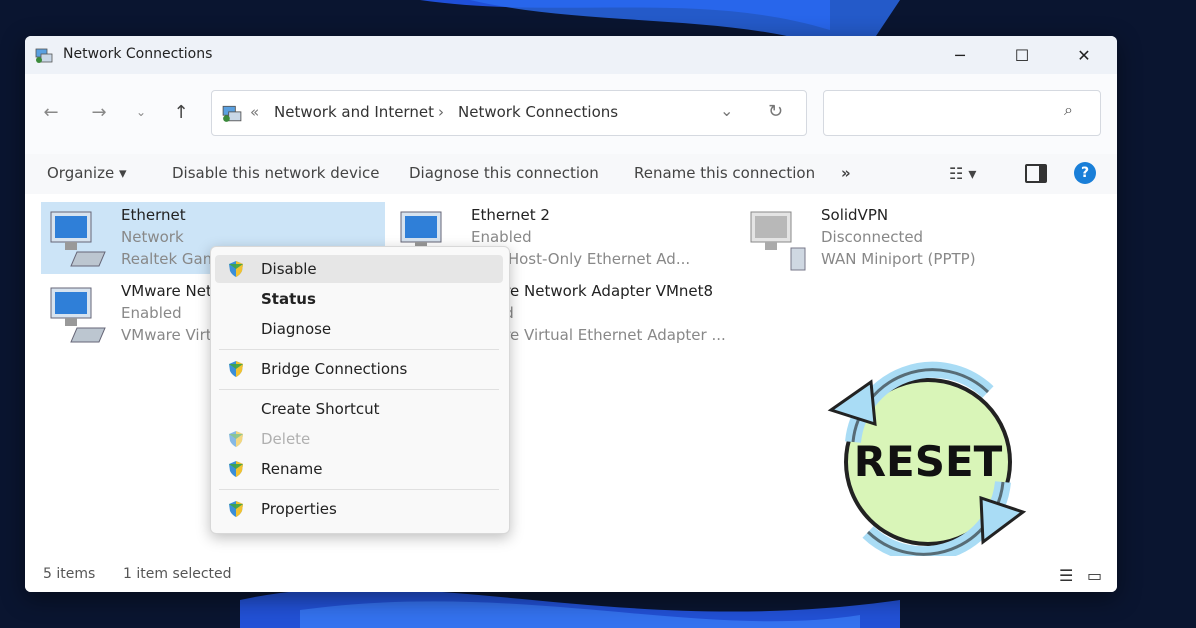 The width and height of the screenshot is (1196, 628). What do you see at coordinates (153, 215) in the screenshot?
I see `connection-name: Ethernet` at bounding box center [153, 215].